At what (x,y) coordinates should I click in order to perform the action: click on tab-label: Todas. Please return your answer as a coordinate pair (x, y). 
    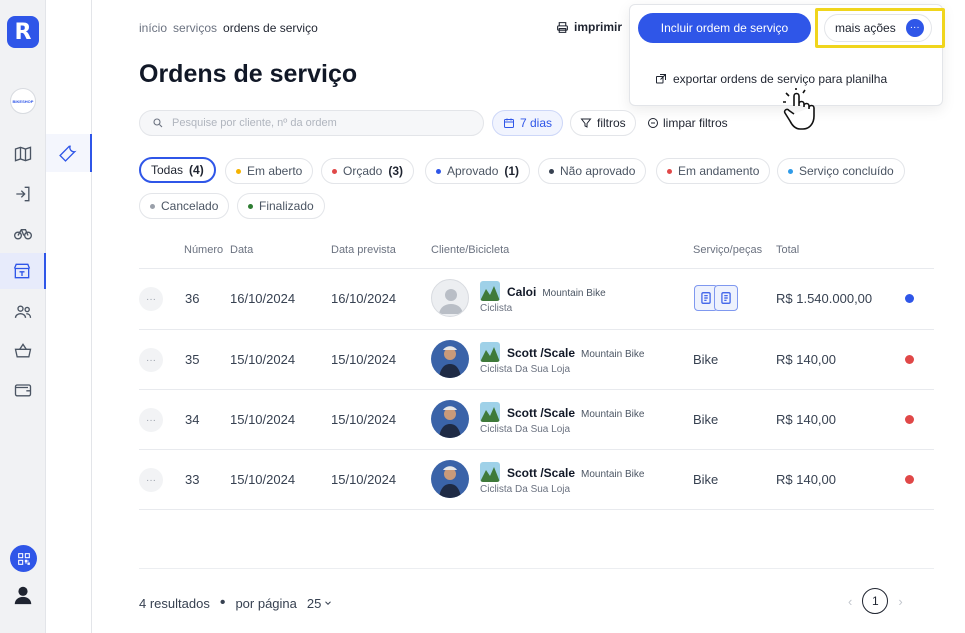
    Looking at the image, I should click on (167, 170).